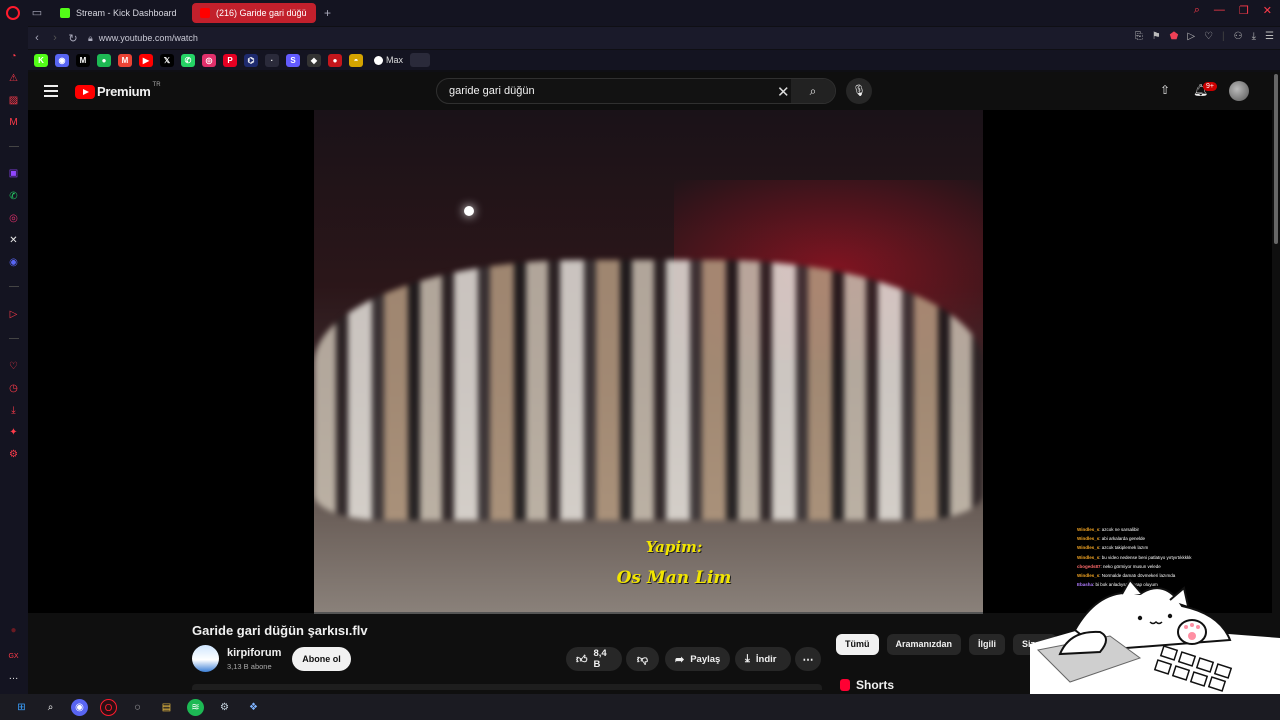  I want to click on steam-icon: ⚙, so click(224, 707).